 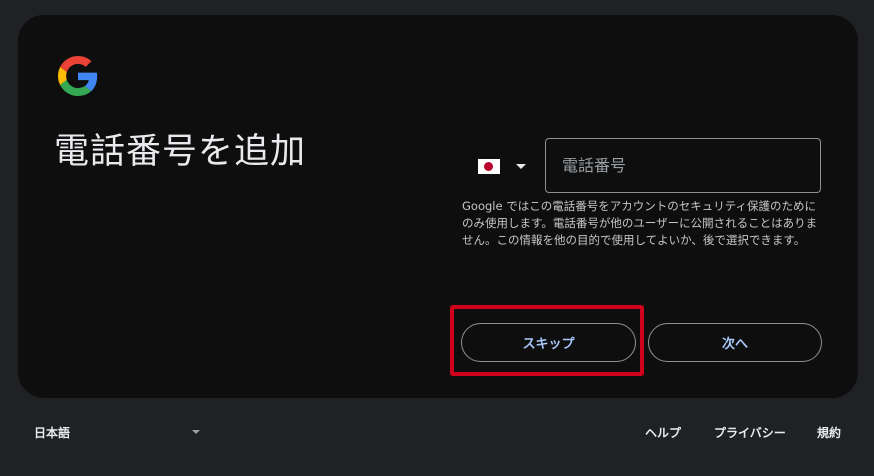 I want to click on japan-flag-icon, so click(x=489, y=166).